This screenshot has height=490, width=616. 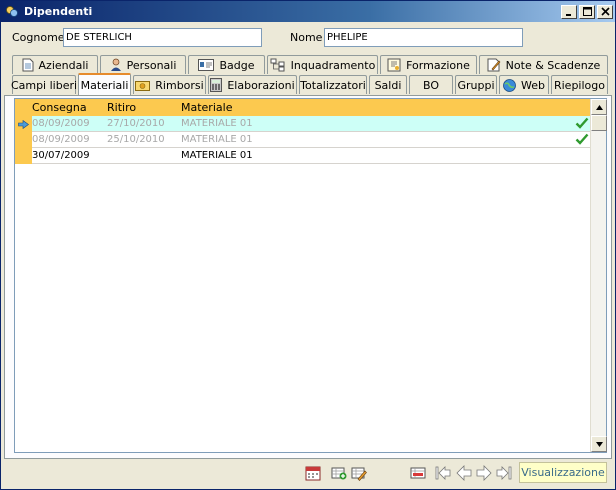 What do you see at coordinates (261, 85) in the screenshot?
I see `tab-label: Elaborazioni` at bounding box center [261, 85].